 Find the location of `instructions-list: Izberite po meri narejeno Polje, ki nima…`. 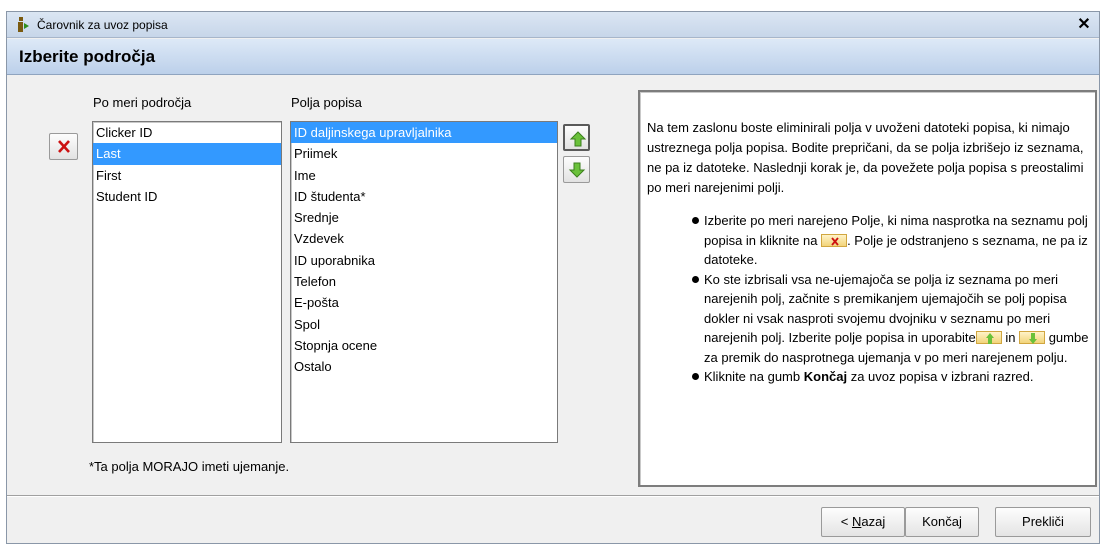

instructions-list: Izberite po meri narejeno Polje, ki nima… is located at coordinates (892, 299).